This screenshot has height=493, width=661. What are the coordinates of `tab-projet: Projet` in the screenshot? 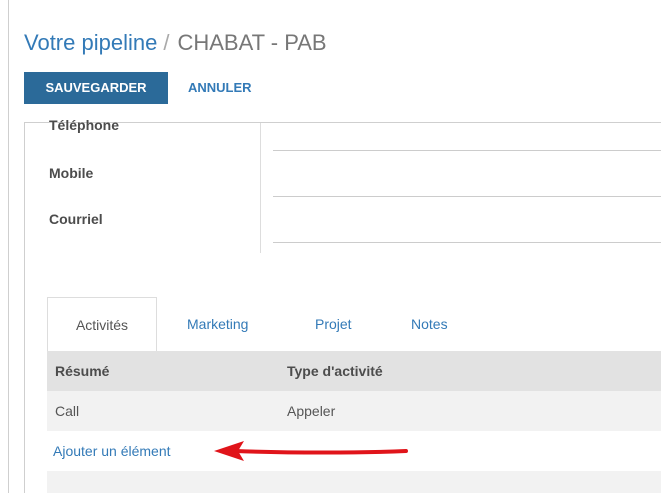 It's located at (333, 324).